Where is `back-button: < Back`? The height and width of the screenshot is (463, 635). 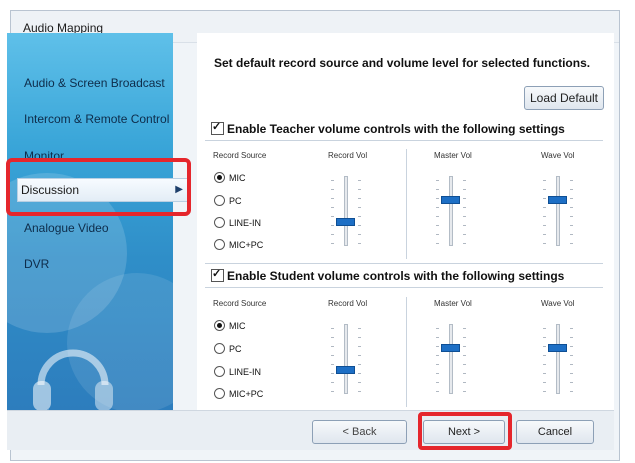 back-button: < Back is located at coordinates (359, 432).